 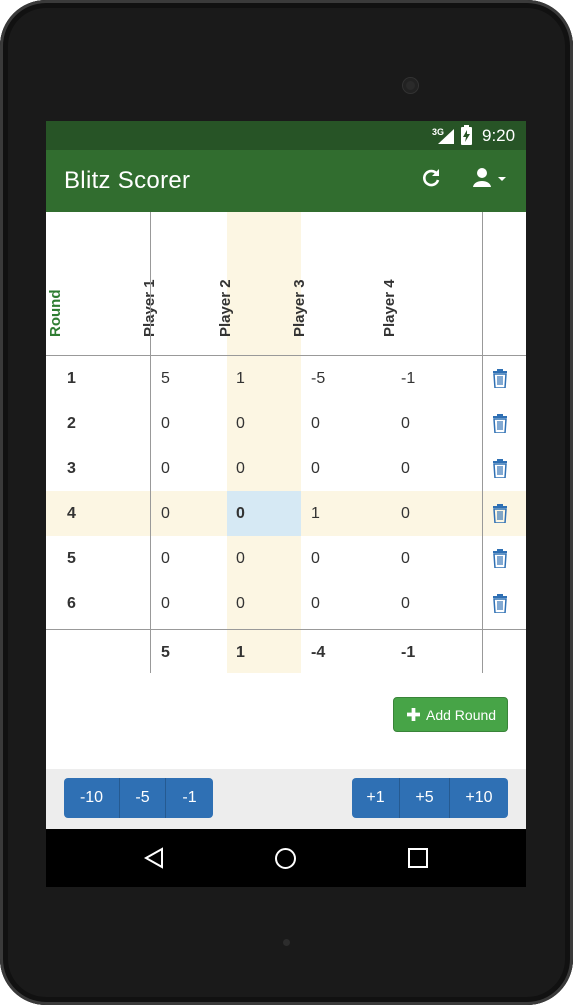 I want to click on add-round-button: Add Round, so click(x=450, y=714).